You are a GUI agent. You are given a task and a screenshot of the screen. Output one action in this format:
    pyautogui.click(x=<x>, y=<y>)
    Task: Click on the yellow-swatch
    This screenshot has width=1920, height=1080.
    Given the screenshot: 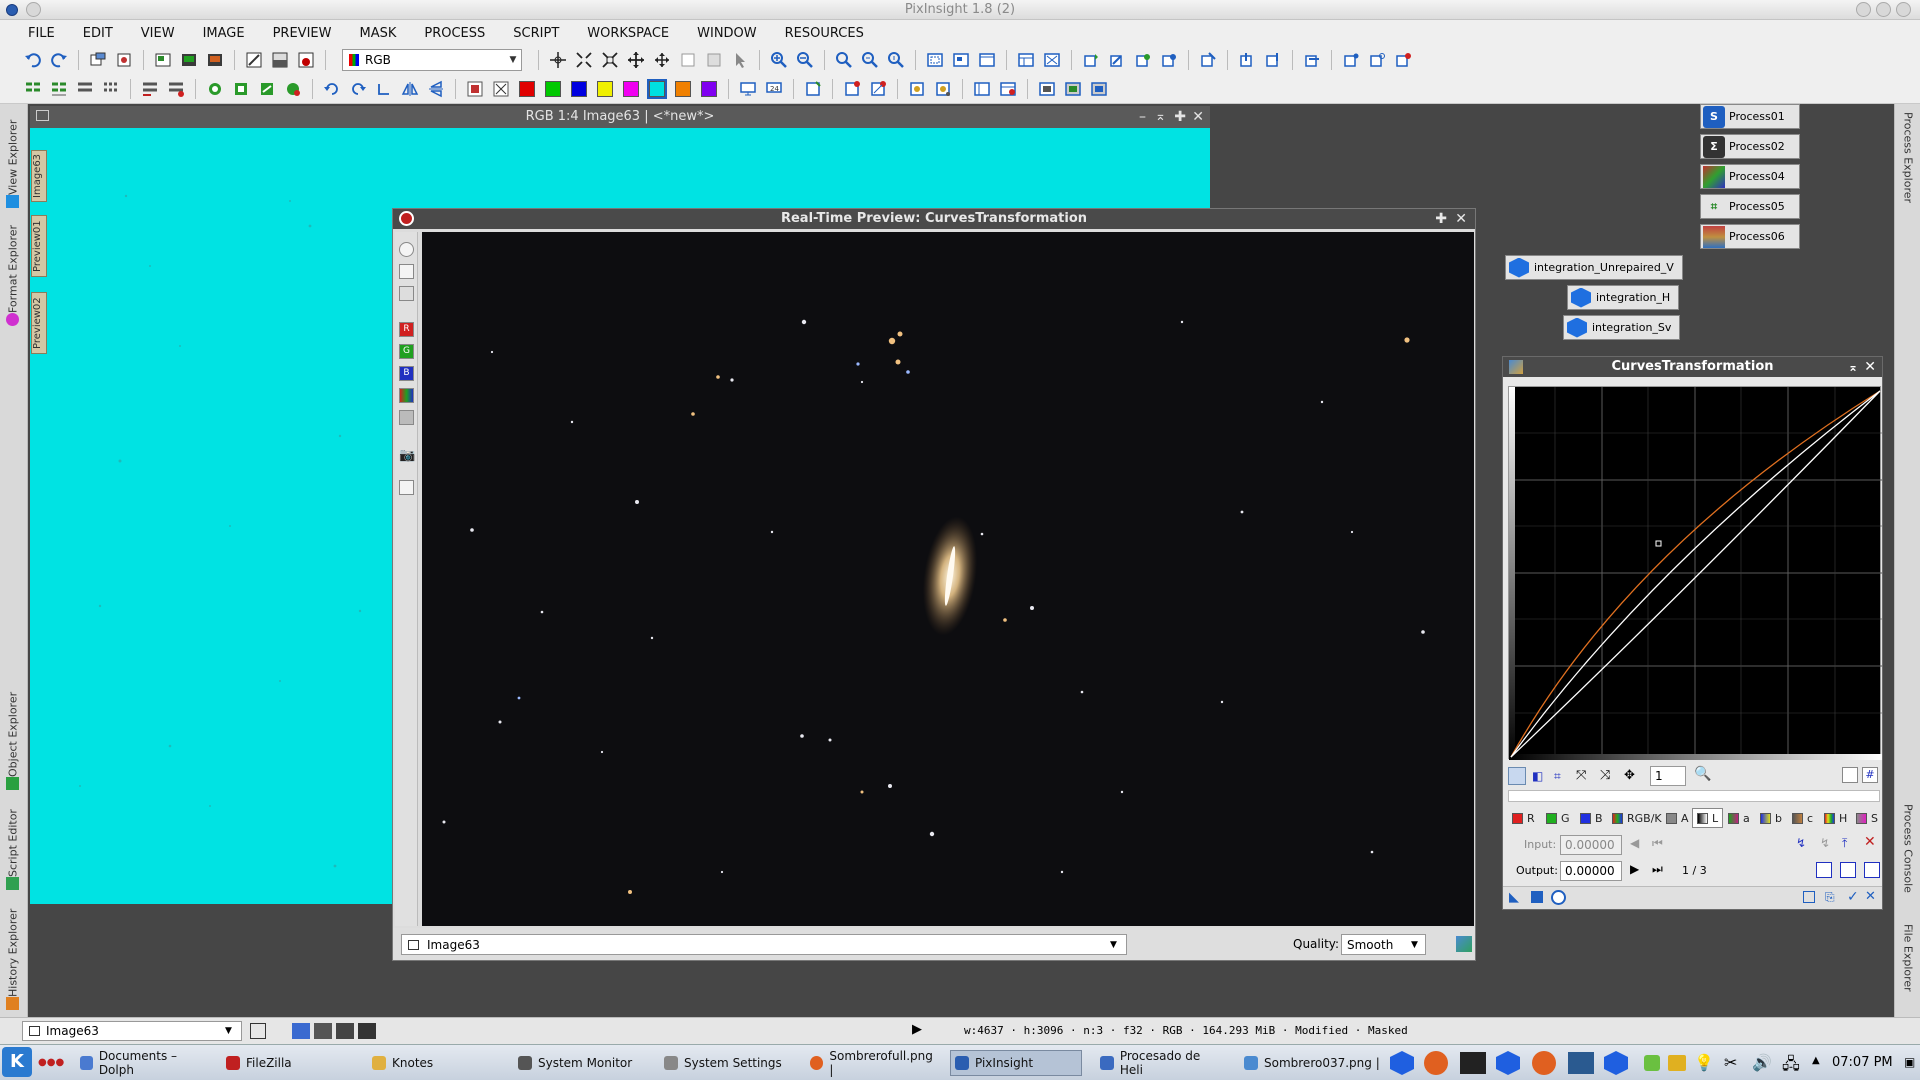 What is the action you would take?
    pyautogui.click(x=605, y=89)
    